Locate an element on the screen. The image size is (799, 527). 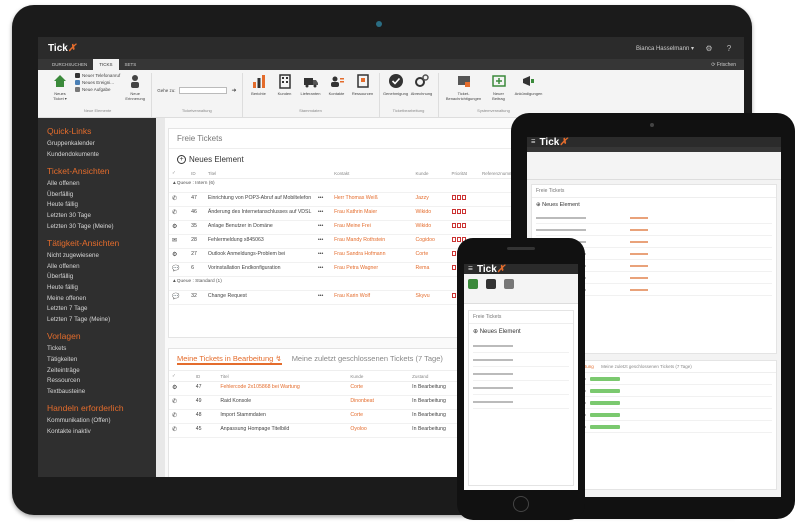
phone-home-button is located at coordinates (521, 504).